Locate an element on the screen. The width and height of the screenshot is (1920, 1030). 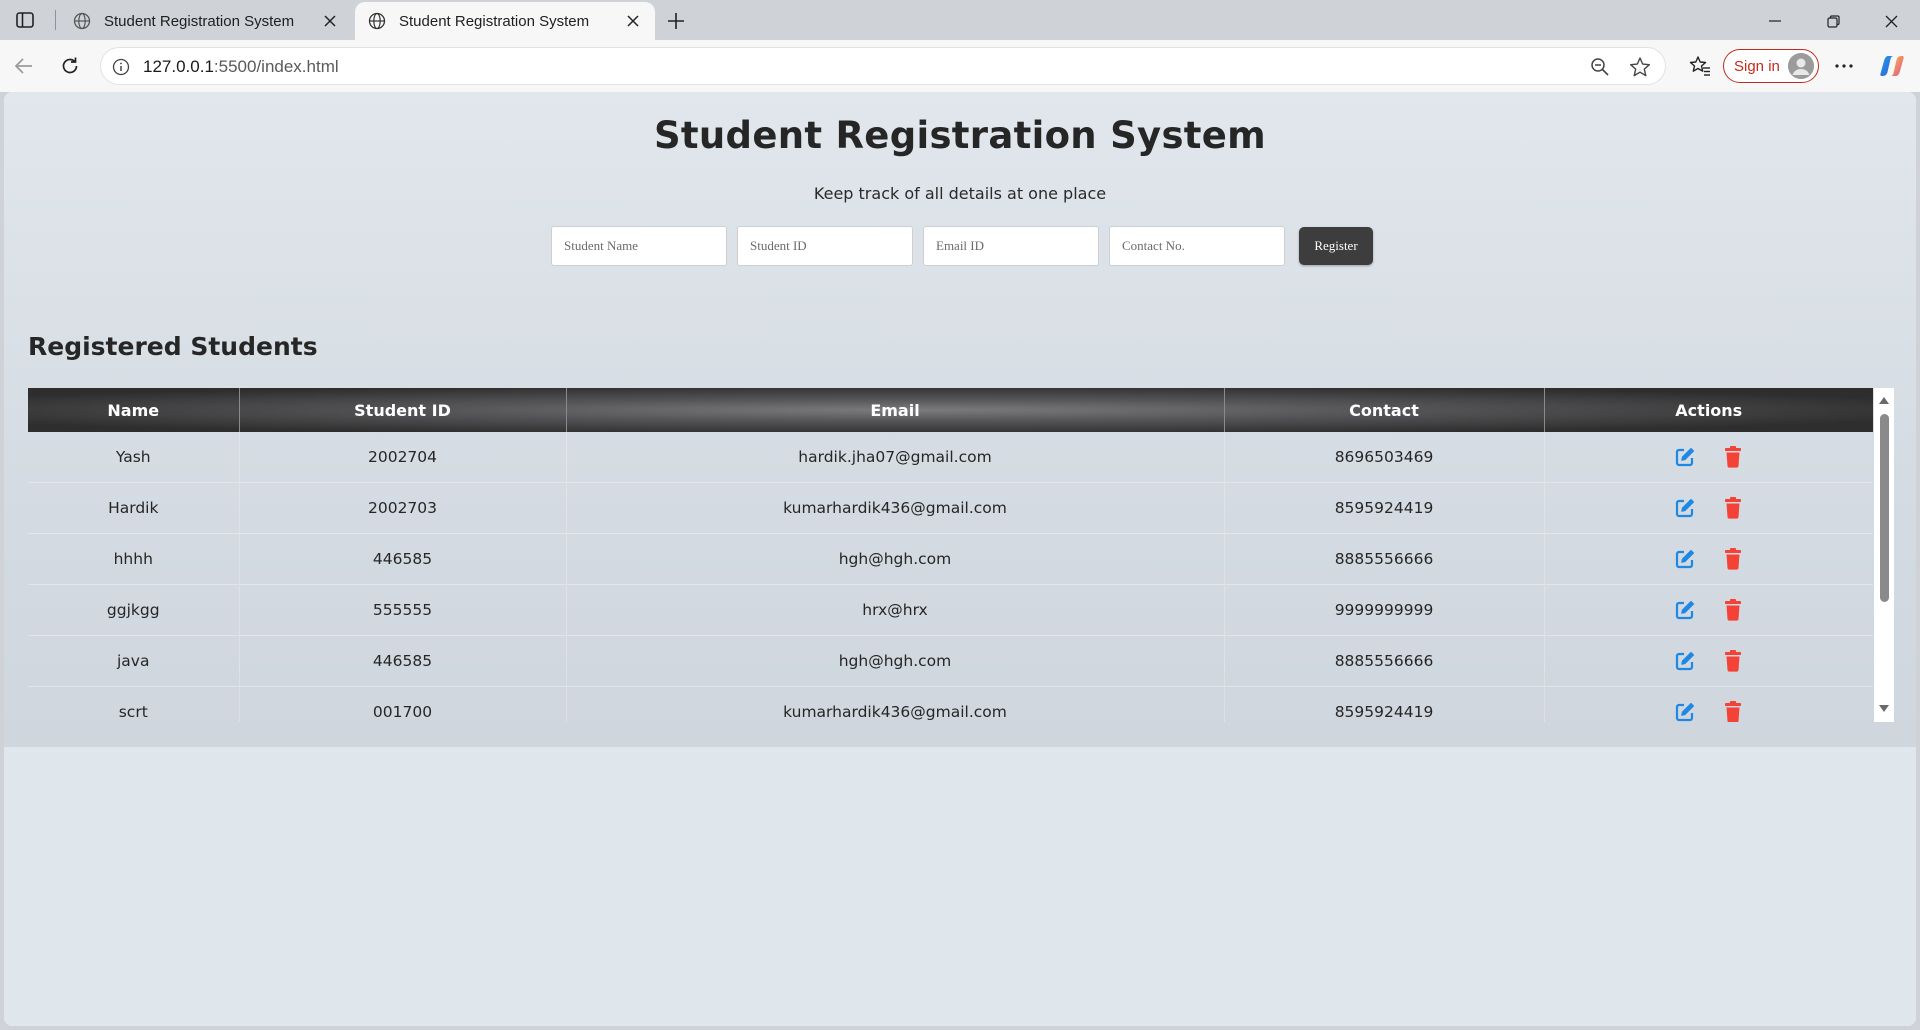
cell-contact: 8696503469 is located at coordinates (1384, 457).